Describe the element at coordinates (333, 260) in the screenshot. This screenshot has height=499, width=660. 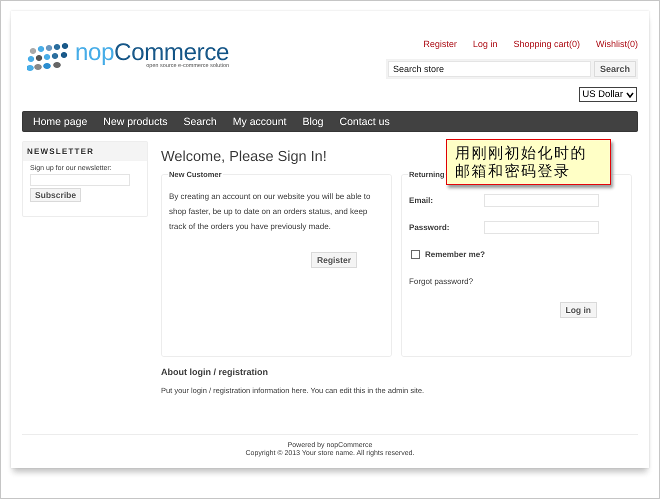
I see `register-button: Register` at that location.